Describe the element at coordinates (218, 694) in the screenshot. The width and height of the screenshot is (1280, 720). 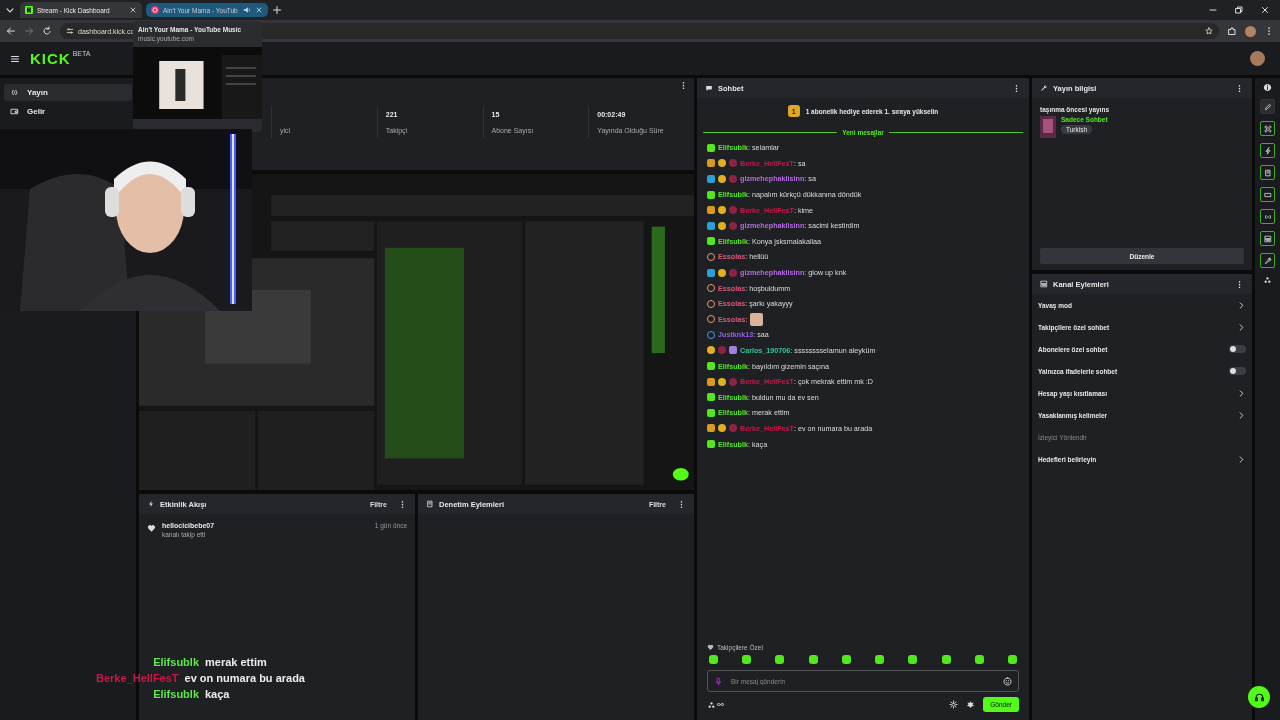
I see `overlay-chat-message: kaça` at that location.